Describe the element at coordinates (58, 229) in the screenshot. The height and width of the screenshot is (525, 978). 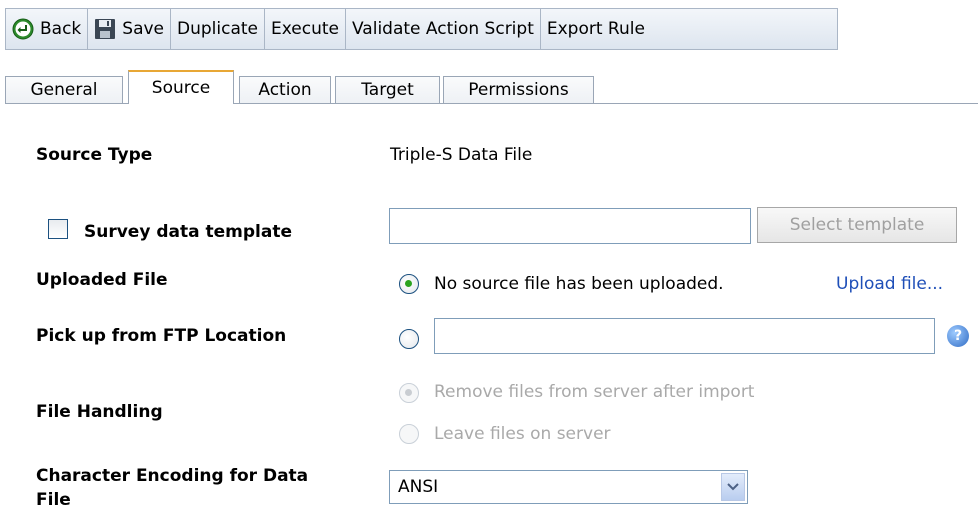
I see `survey-template-checkbox` at that location.